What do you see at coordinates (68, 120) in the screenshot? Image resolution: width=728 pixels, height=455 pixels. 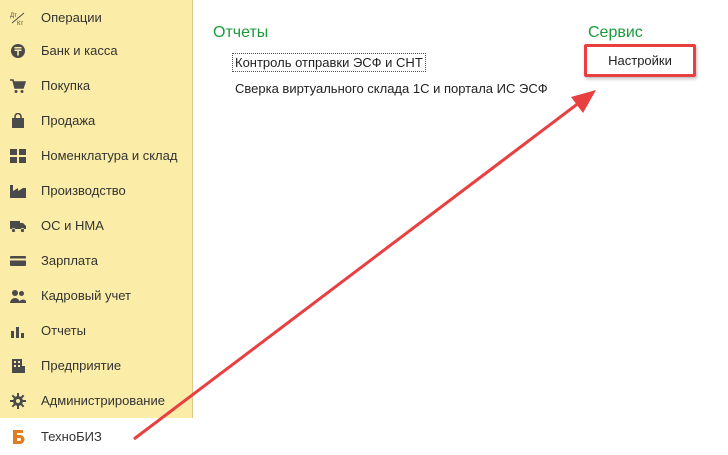 I see `sidebar-item-label: Продажа` at bounding box center [68, 120].